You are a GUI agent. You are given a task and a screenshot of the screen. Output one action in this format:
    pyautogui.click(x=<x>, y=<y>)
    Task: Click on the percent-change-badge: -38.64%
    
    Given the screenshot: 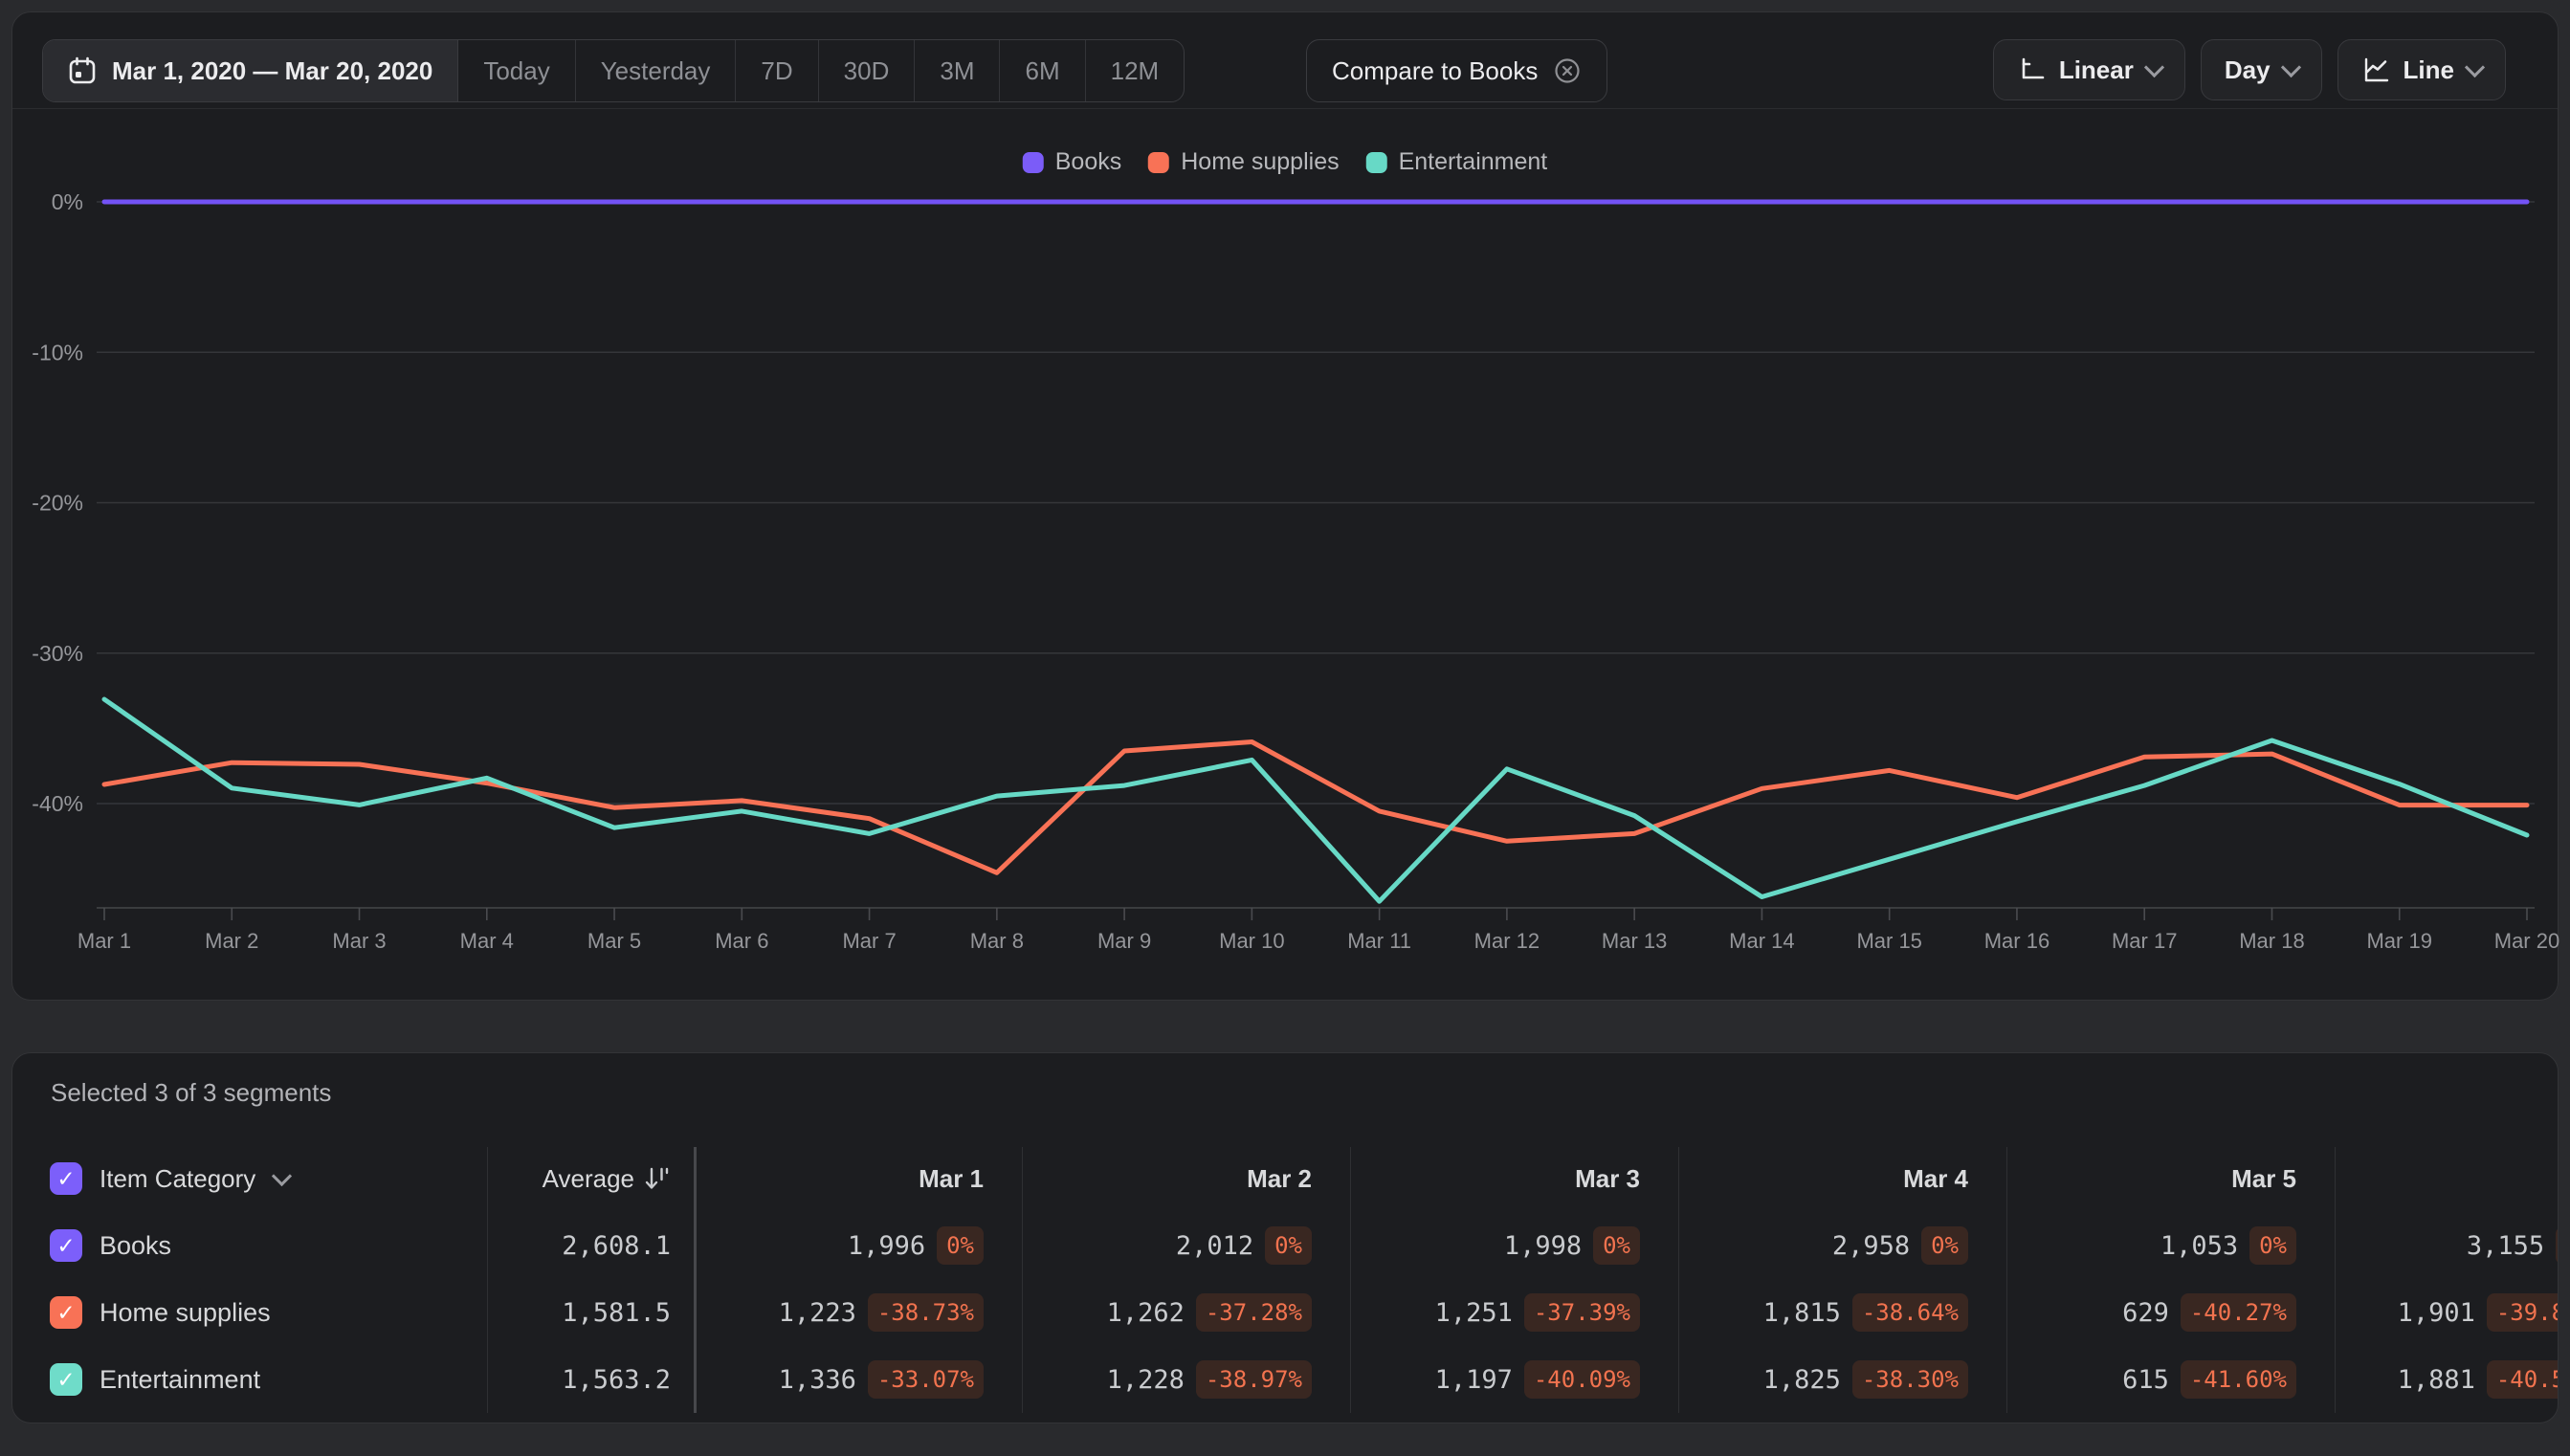 What is the action you would take?
    pyautogui.click(x=1910, y=1312)
    